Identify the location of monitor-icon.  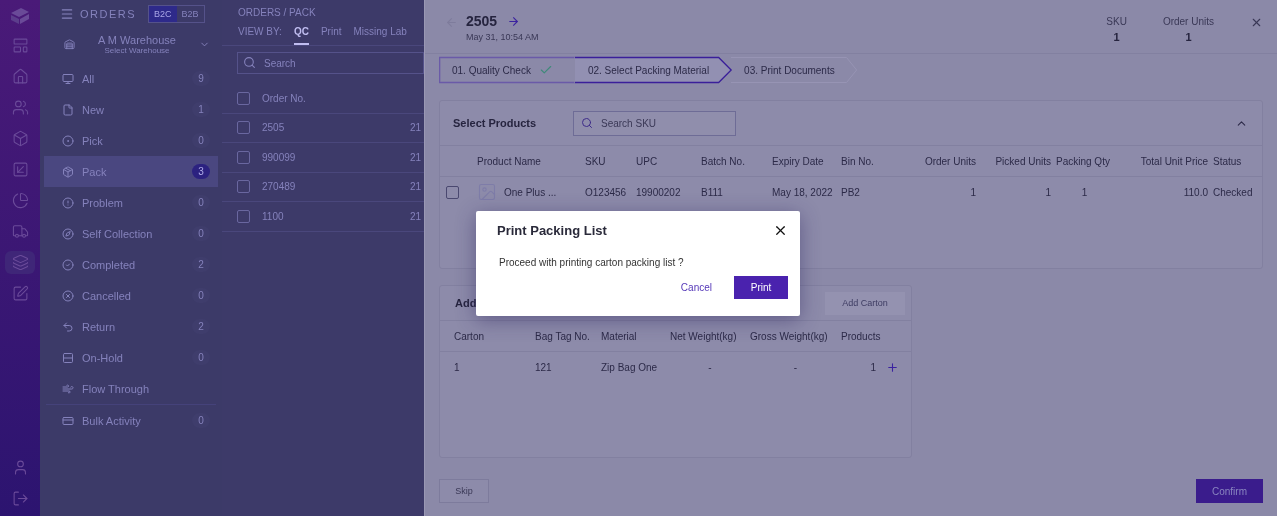
(68, 78).